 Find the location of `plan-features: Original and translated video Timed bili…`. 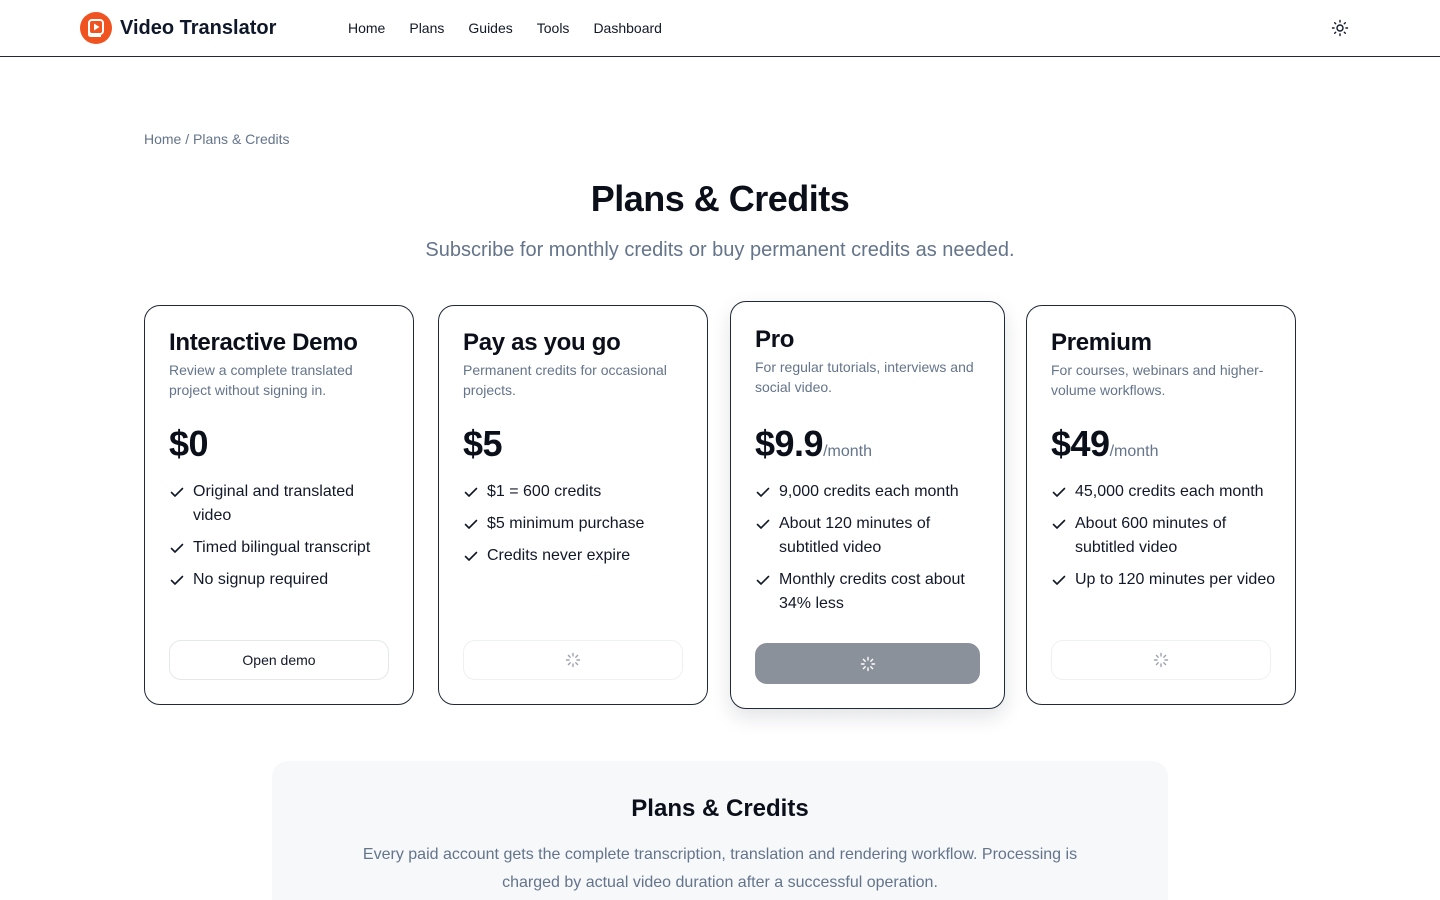

plan-features: Original and translated video Timed bili… is located at coordinates (282, 540).